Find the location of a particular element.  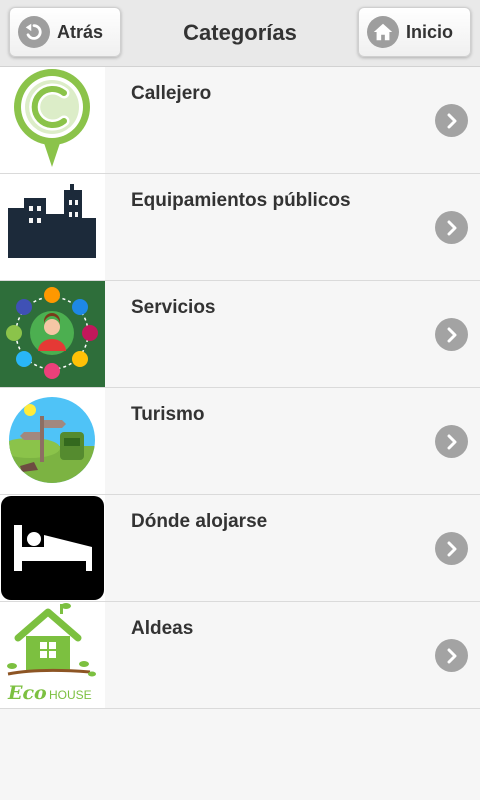

category-label: Callejero is located at coordinates (171, 93).